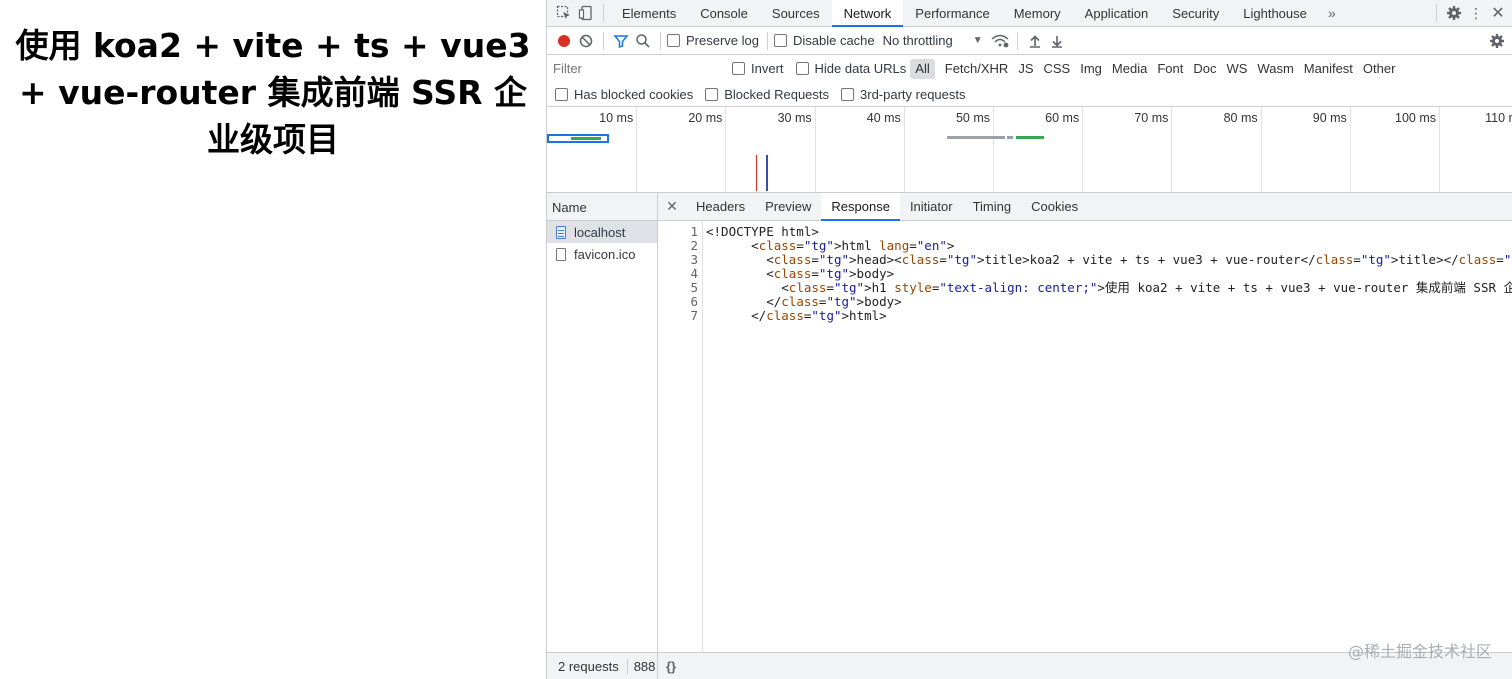  Describe the element at coordinates (694, 315) in the screenshot. I see `line-number: 7` at that location.